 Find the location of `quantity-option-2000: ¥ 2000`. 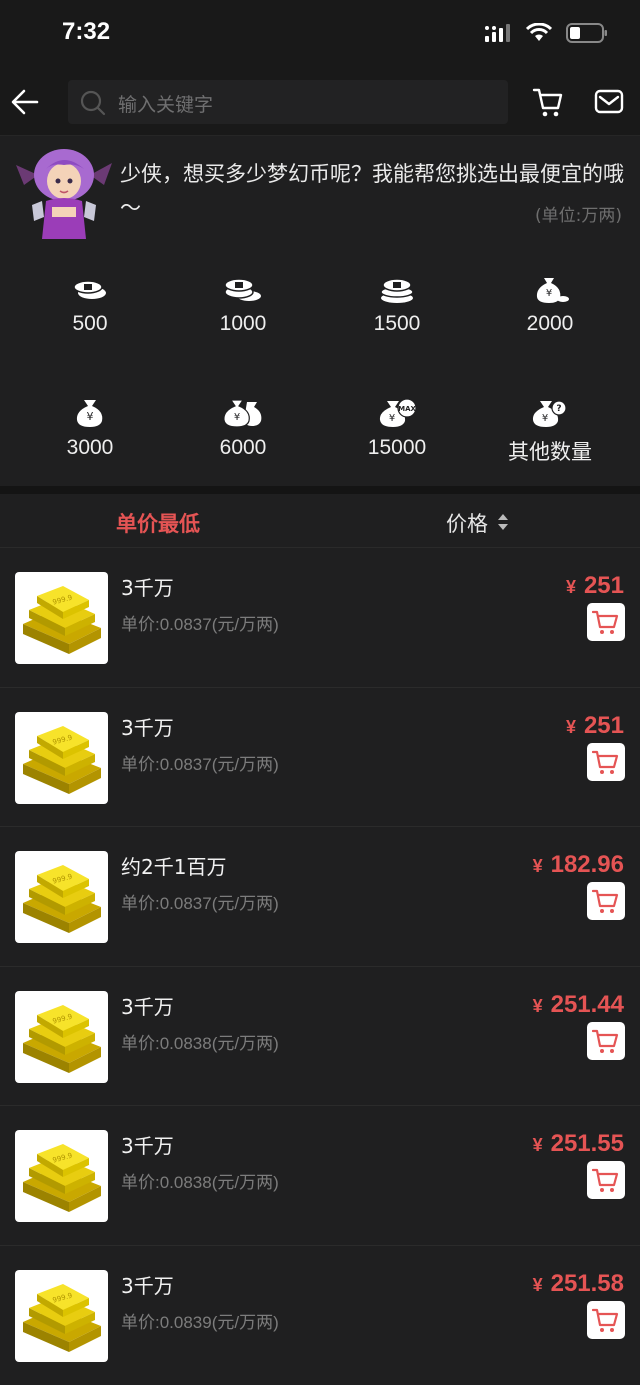

quantity-option-2000: ¥ 2000 is located at coordinates (550, 305).